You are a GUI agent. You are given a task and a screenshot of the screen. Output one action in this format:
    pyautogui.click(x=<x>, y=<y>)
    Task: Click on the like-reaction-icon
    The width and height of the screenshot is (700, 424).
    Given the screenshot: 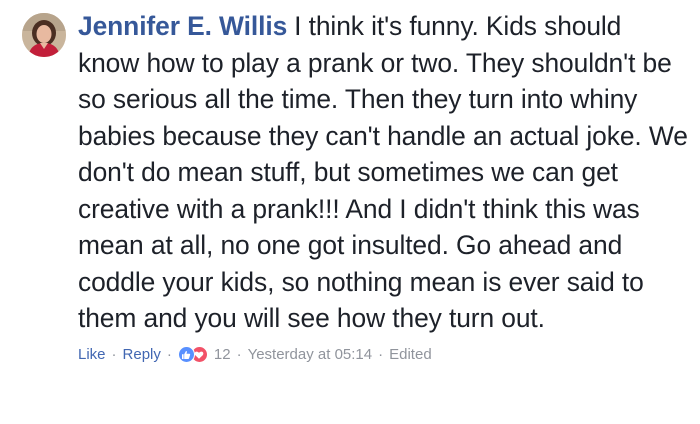 What is the action you would take?
    pyautogui.click(x=186, y=354)
    